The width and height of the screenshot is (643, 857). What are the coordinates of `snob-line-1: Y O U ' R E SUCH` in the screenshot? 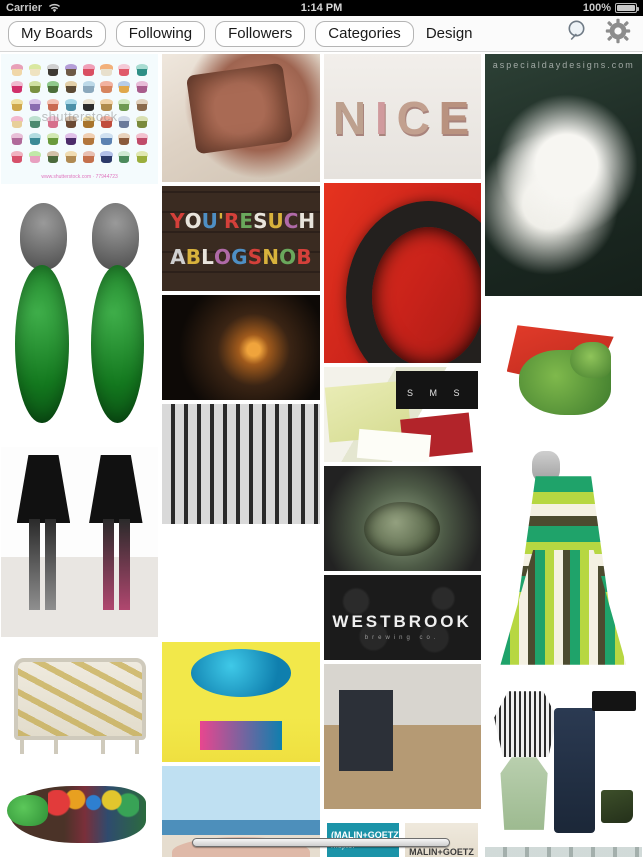 It's located at (243, 221).